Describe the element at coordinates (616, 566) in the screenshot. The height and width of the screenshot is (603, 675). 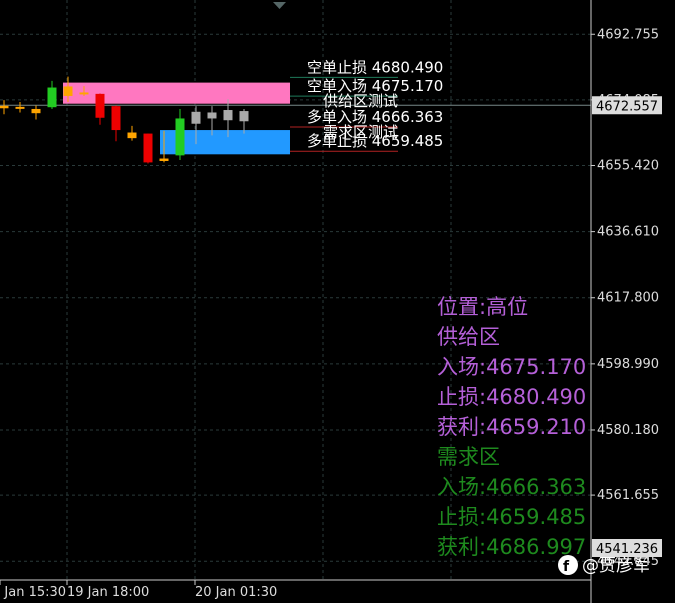
I see `watermark-text: @贾彦军` at that location.